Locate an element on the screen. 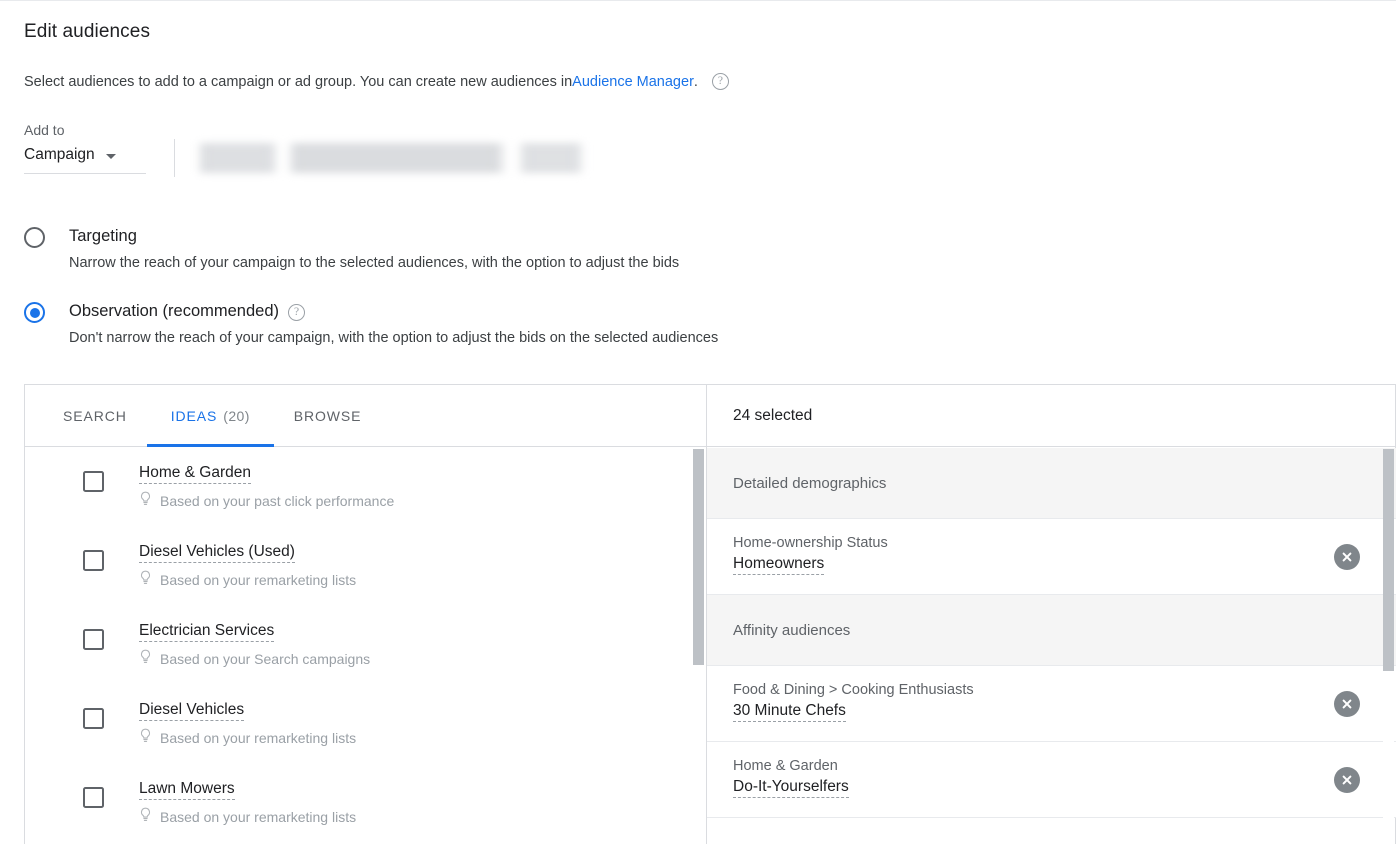  selected-item-name: Do-It-Yourselfers is located at coordinates (791, 788).